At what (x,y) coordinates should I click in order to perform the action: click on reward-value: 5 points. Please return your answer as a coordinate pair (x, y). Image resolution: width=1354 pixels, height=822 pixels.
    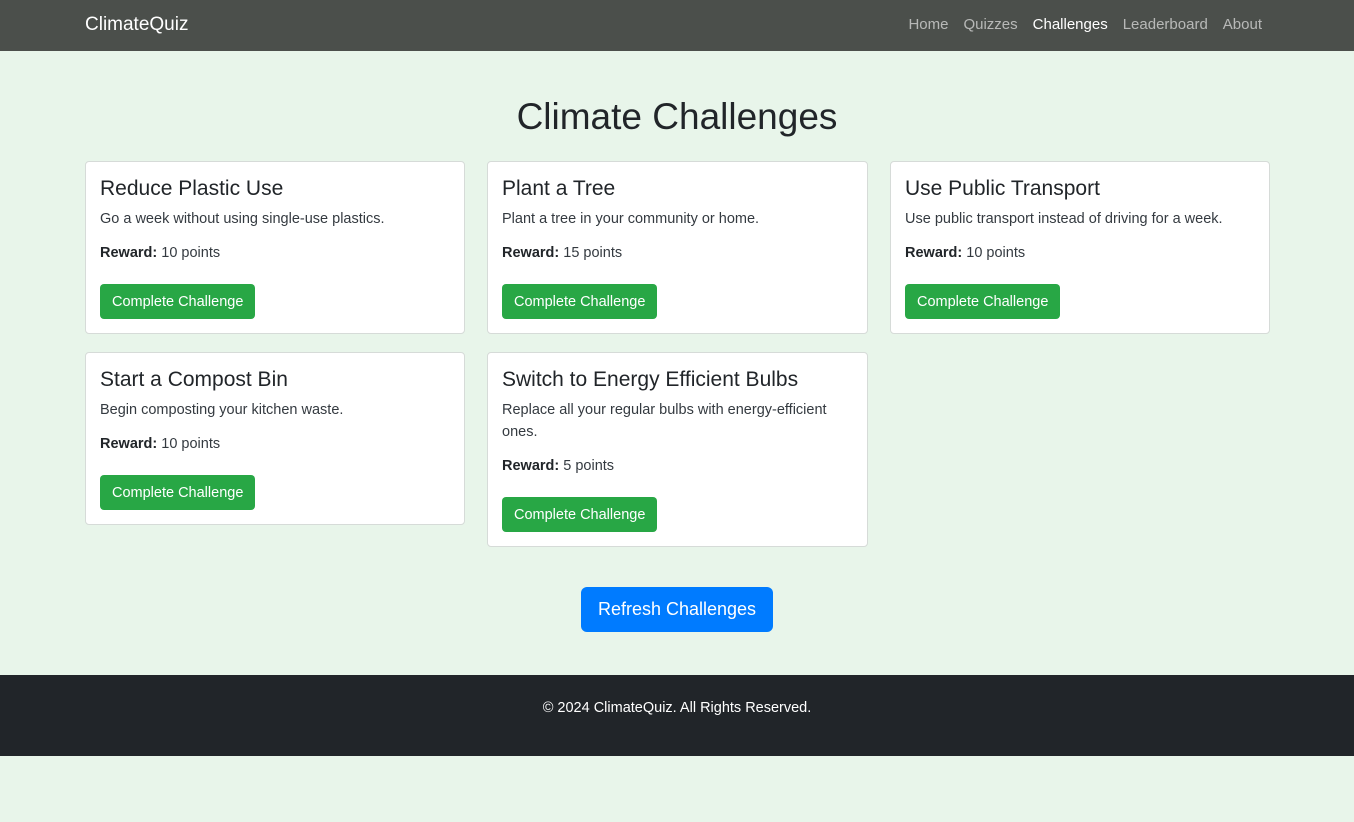
    Looking at the image, I should click on (589, 466).